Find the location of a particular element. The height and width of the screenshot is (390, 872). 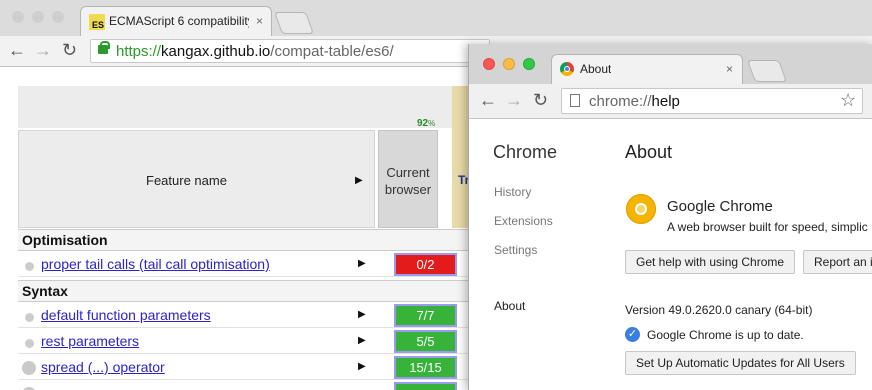

chrome-favicon-center is located at coordinates (567, 69).